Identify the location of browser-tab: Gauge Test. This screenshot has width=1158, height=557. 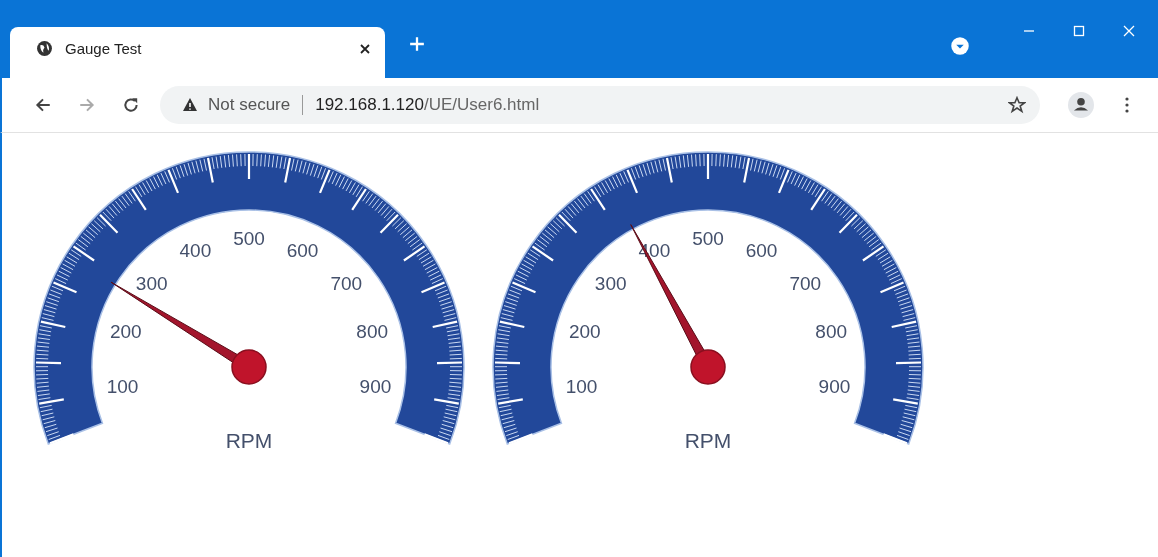
(197, 52).